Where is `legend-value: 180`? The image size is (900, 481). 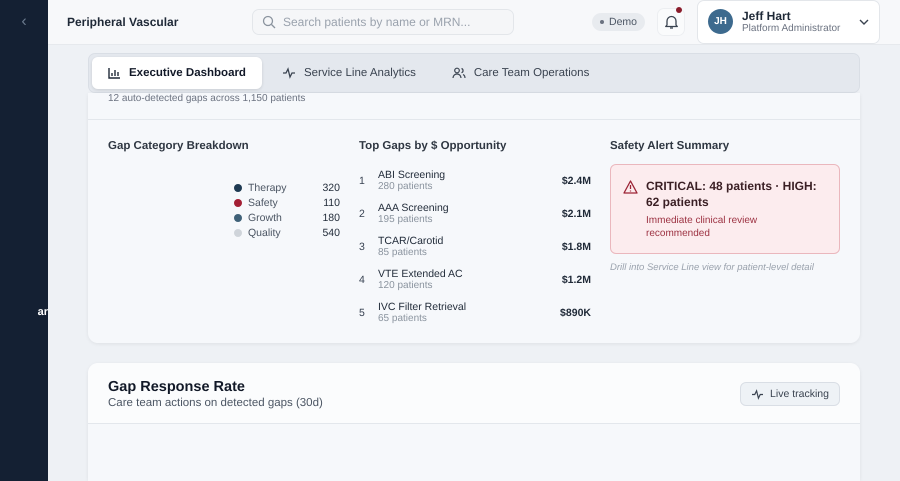 legend-value: 180 is located at coordinates (331, 218).